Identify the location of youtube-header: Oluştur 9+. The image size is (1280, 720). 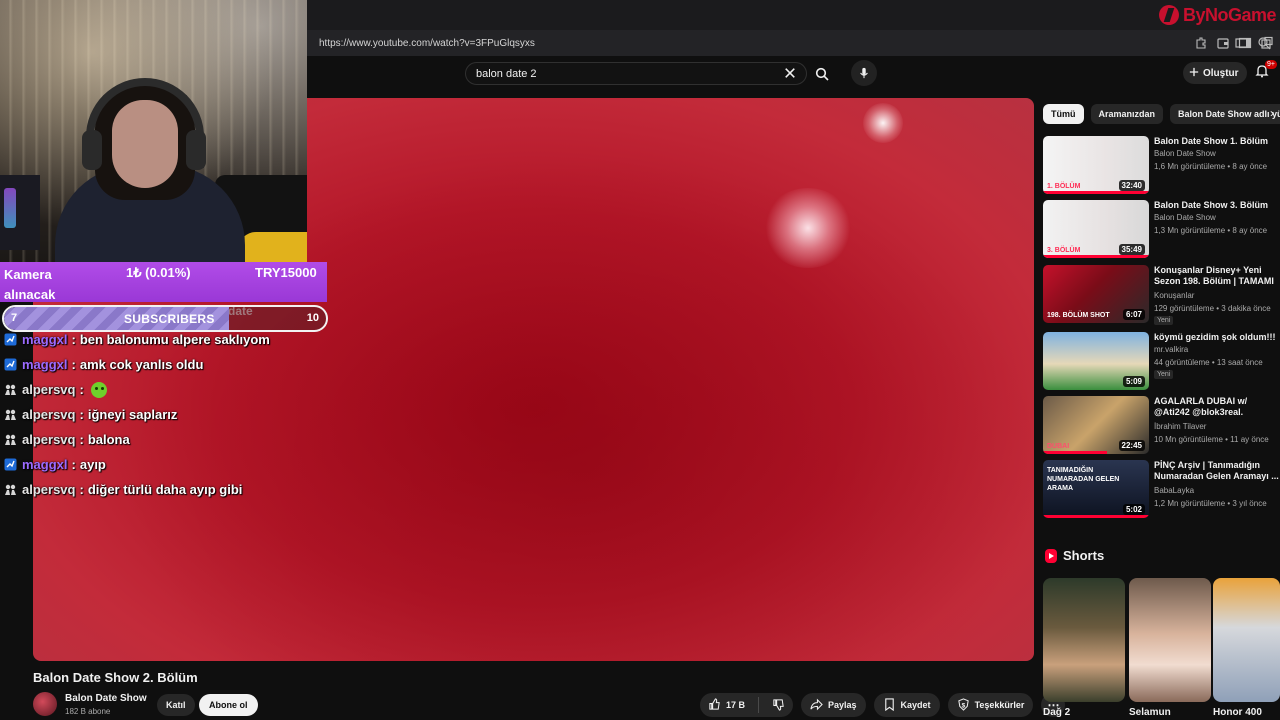
(793, 76).